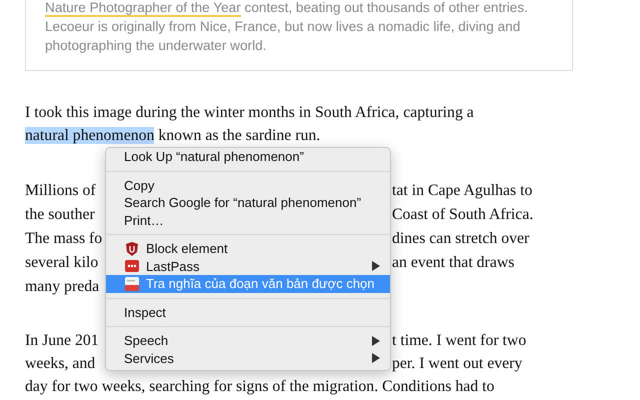  I want to click on dictionary-icon, so click(132, 284).